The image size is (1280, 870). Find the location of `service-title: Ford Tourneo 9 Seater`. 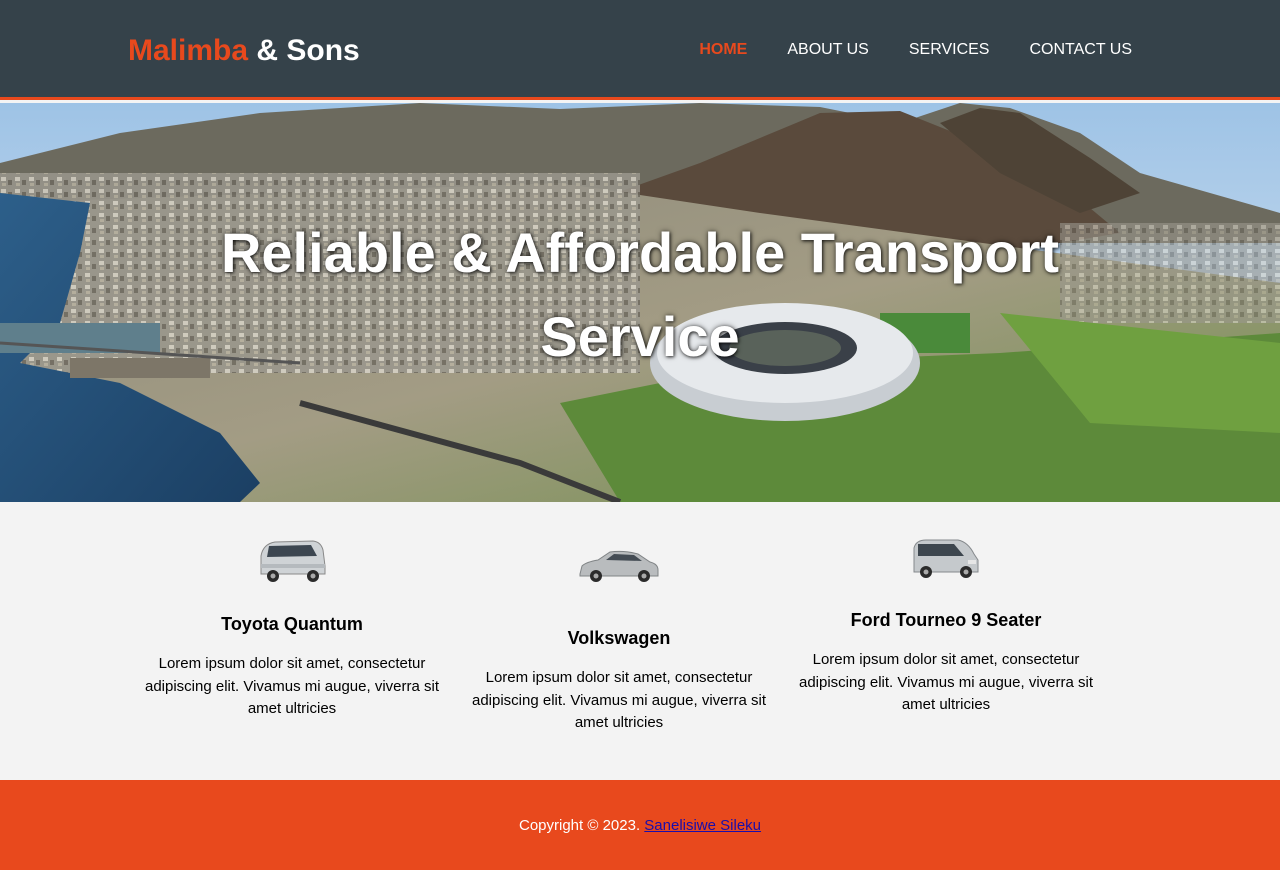

service-title: Ford Tourneo 9 Seater is located at coordinates (946, 620).